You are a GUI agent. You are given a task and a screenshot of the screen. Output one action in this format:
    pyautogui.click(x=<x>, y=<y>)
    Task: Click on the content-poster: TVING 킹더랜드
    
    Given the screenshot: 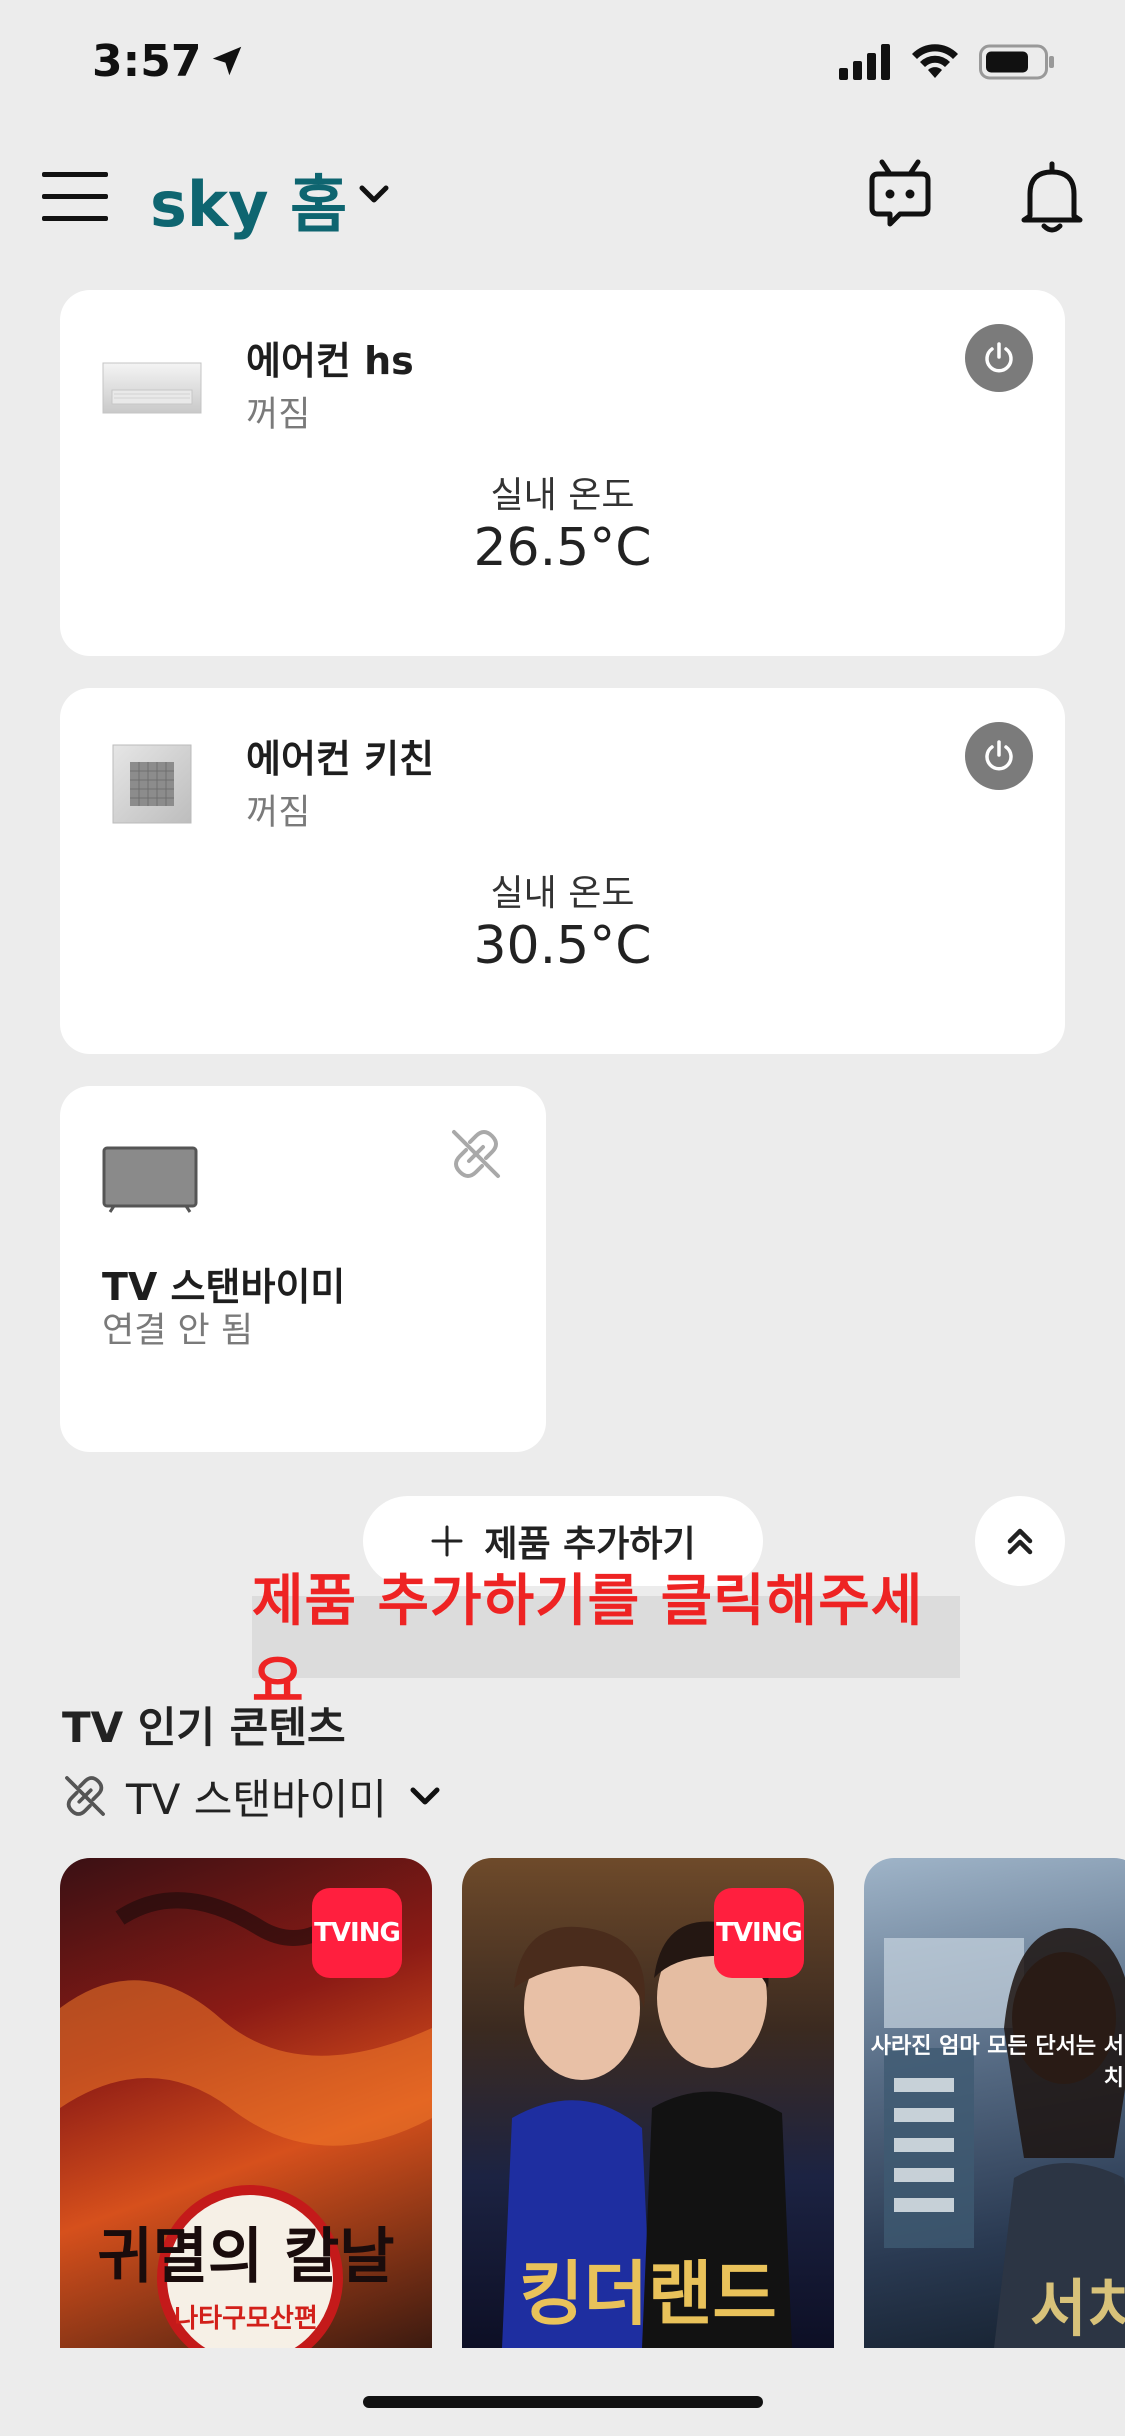 What is the action you would take?
    pyautogui.click(x=648, y=2103)
    